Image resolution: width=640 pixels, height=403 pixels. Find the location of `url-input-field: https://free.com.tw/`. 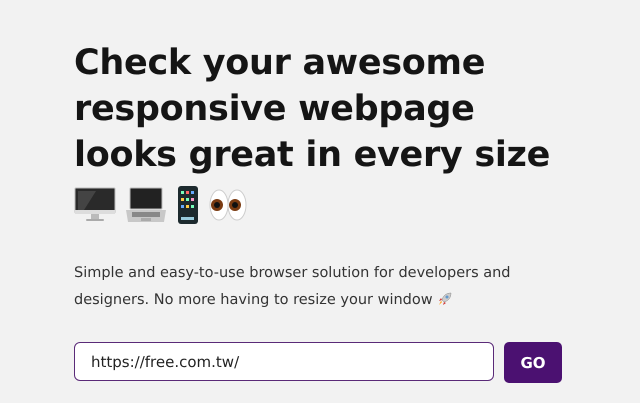

url-input-field: https://free.com.tw/ is located at coordinates (284, 361).